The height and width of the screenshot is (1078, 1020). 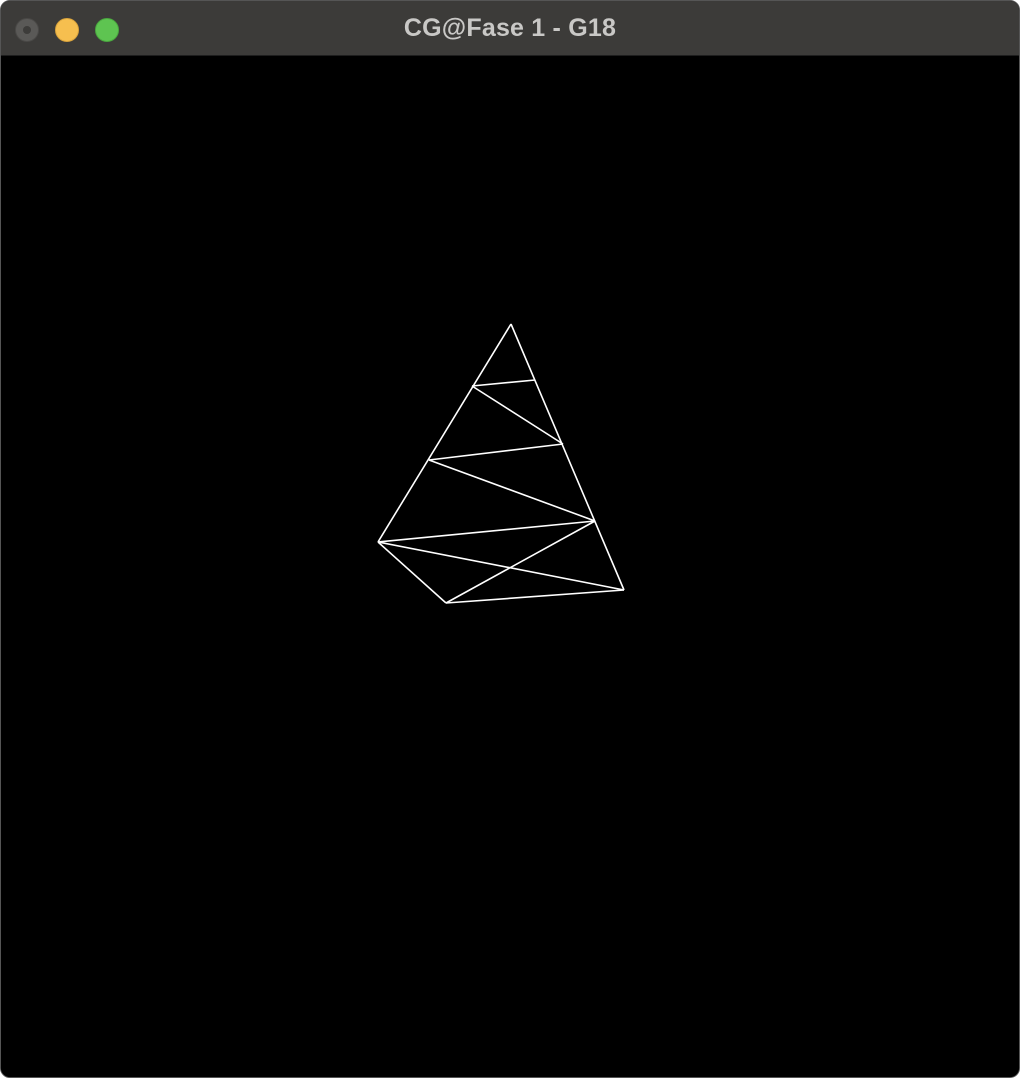 I want to click on edge-right, so click(x=567, y=457).